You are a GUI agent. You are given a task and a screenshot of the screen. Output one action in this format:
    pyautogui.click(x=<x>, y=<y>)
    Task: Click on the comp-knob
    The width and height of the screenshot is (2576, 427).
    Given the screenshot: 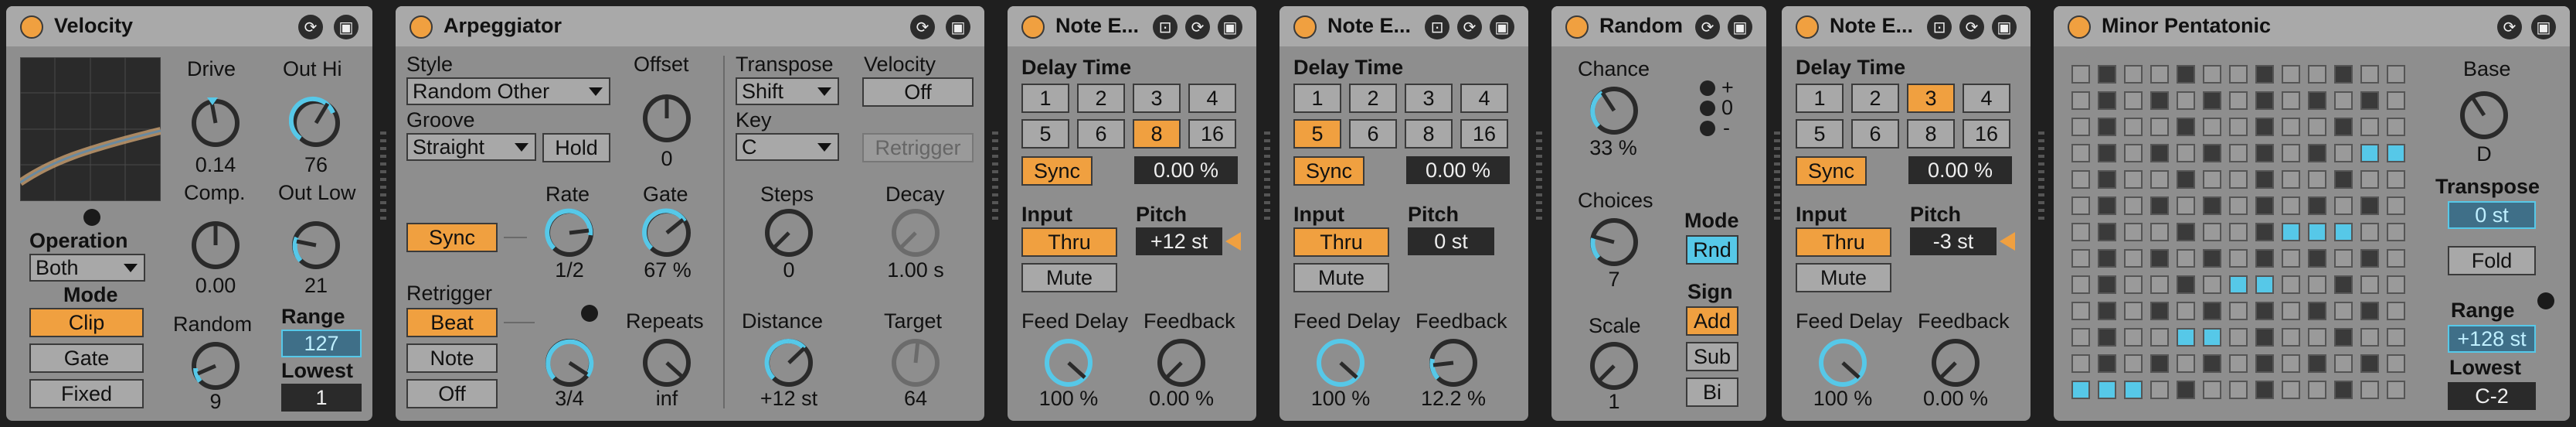 What is the action you would take?
    pyautogui.click(x=216, y=245)
    